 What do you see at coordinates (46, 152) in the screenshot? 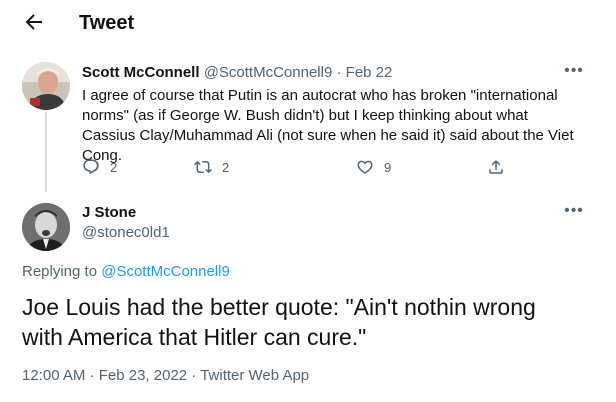
I see `thread-line` at bounding box center [46, 152].